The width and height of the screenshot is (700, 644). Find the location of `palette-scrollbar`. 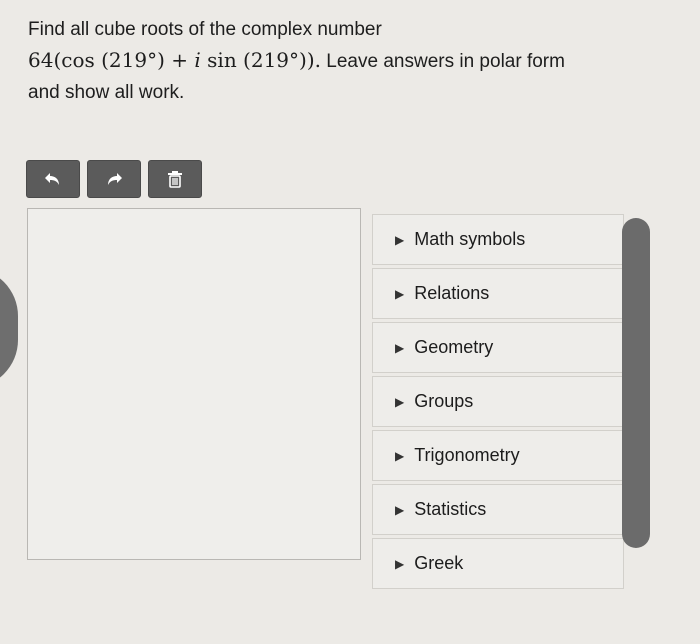

palette-scrollbar is located at coordinates (636, 383).